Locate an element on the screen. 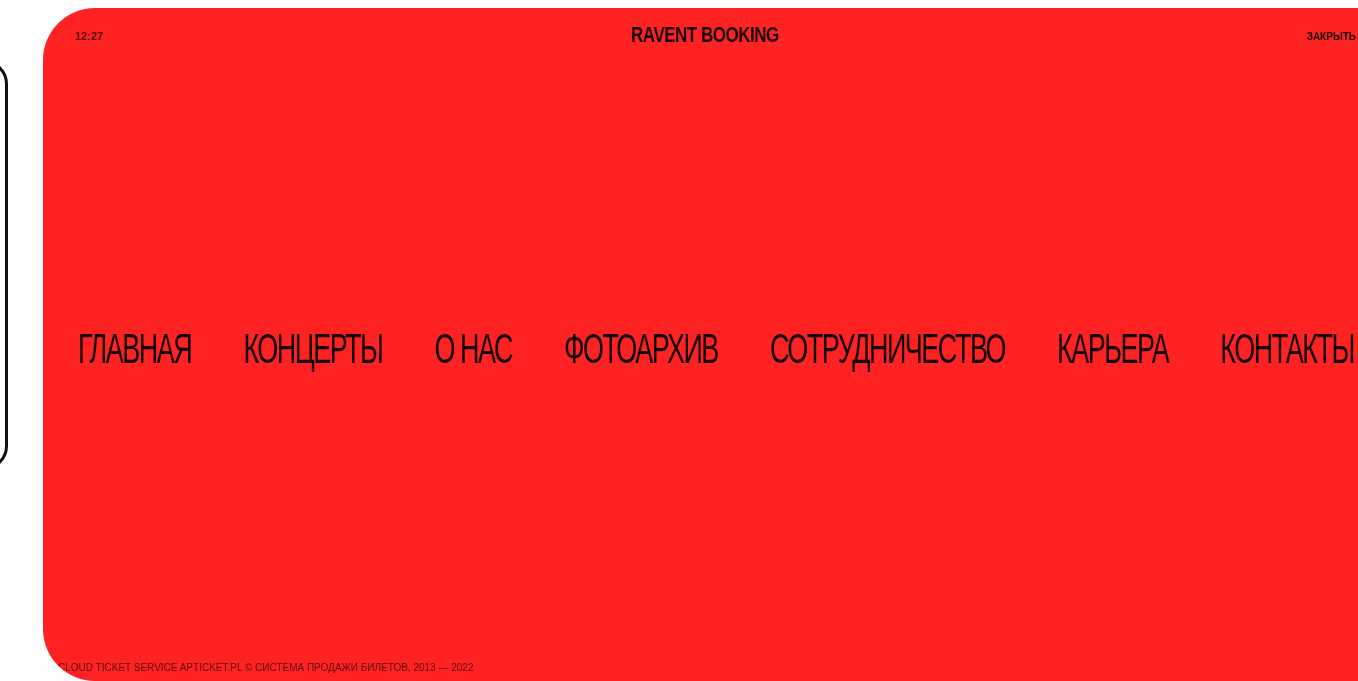 This screenshot has height=681, width=1358. menu-link: ФОТОАРХИВ is located at coordinates (640, 349).